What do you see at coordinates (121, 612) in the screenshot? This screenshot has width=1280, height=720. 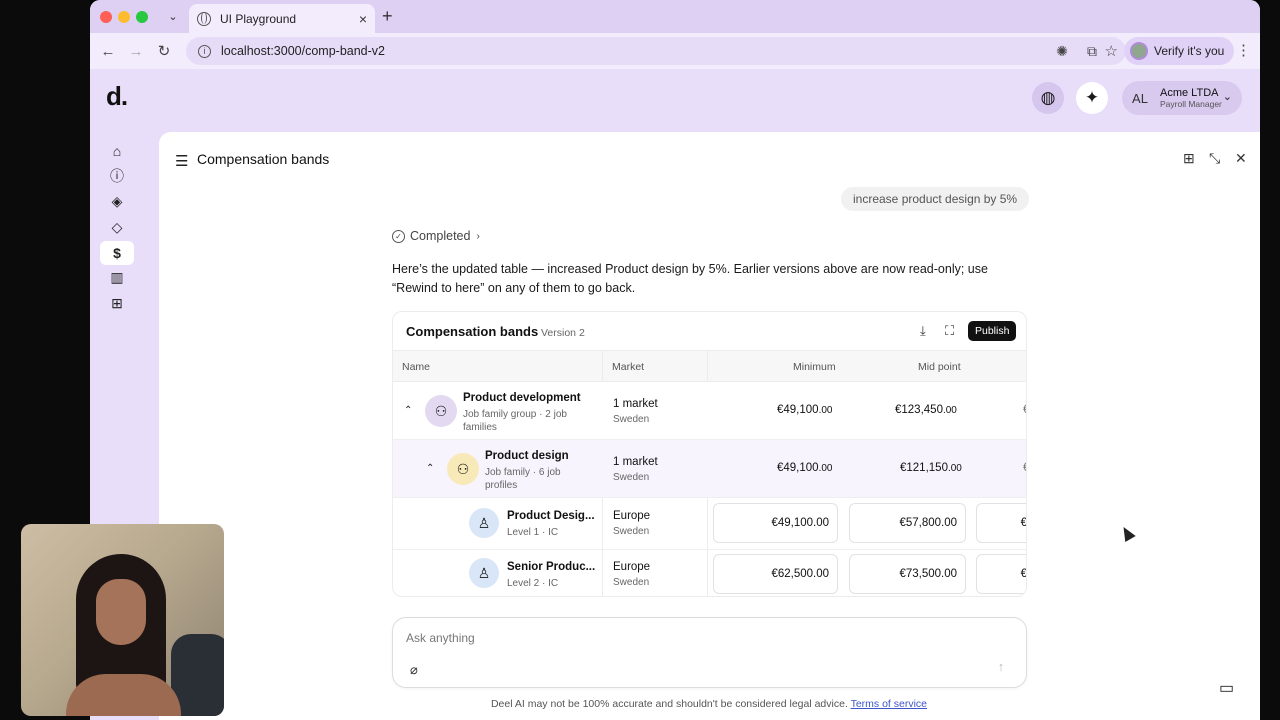 I see `webcam-person-face` at bounding box center [121, 612].